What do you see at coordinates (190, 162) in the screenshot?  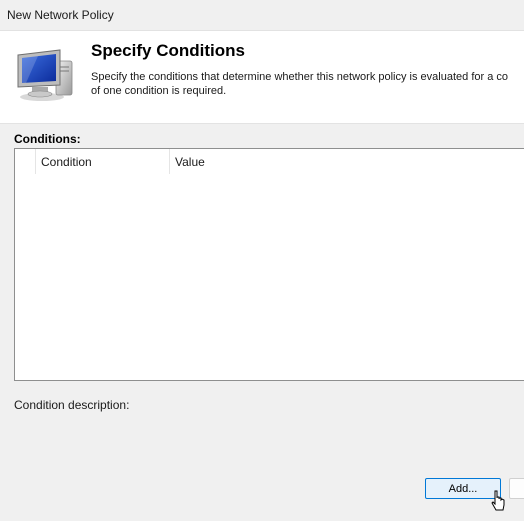 I see `column-header-value-label: Value` at bounding box center [190, 162].